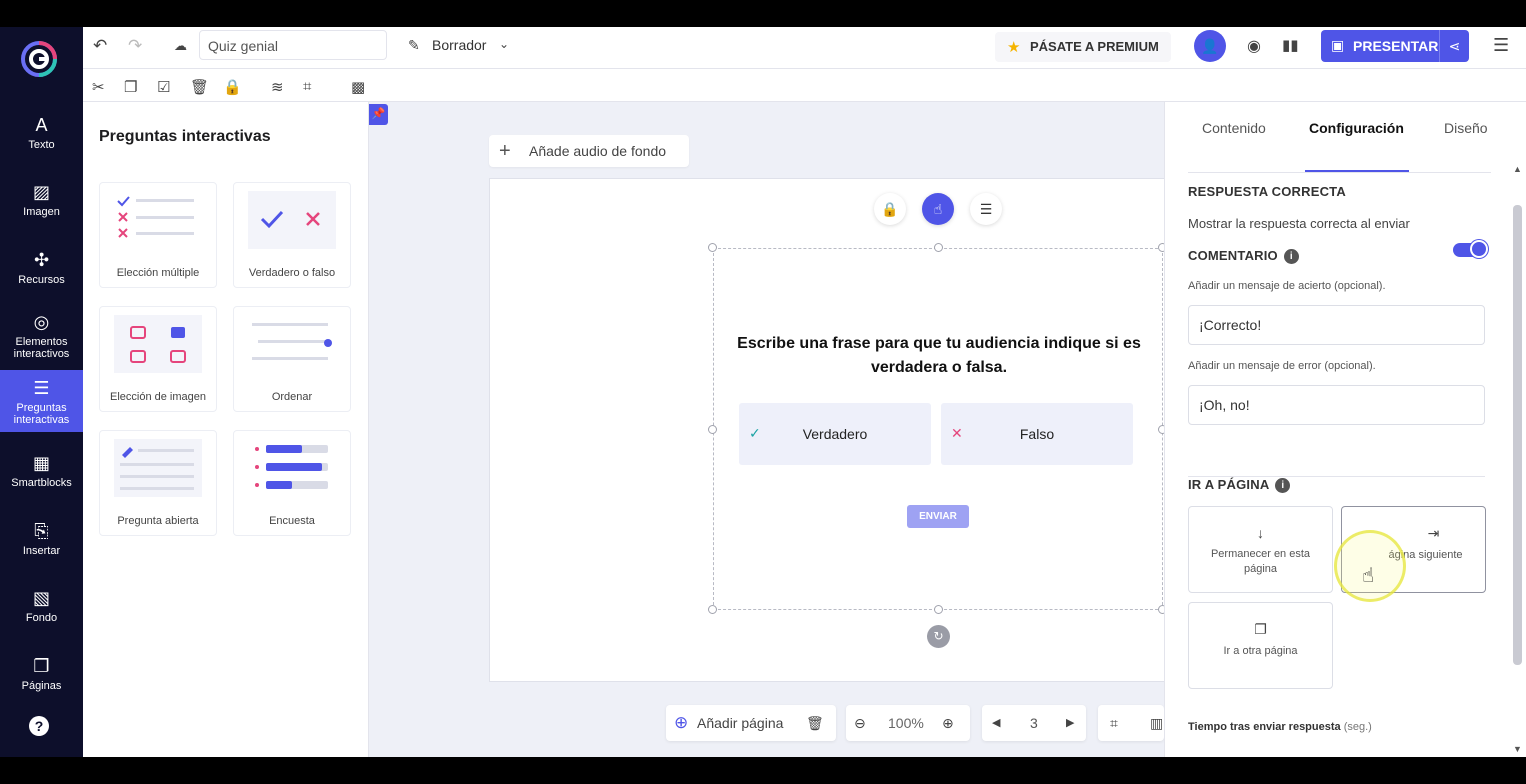  I want to click on goto-stay-option: ↓ Permanecer en esta página, so click(1260, 549).